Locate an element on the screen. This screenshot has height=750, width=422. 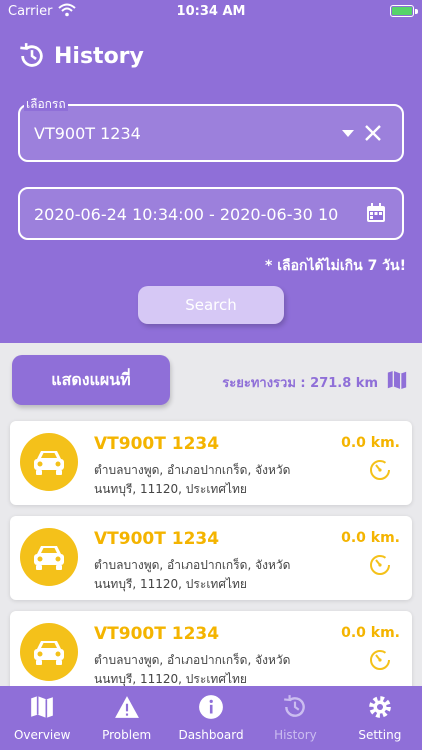
show-map-button: แสดงแผนที่ is located at coordinates (91, 380).